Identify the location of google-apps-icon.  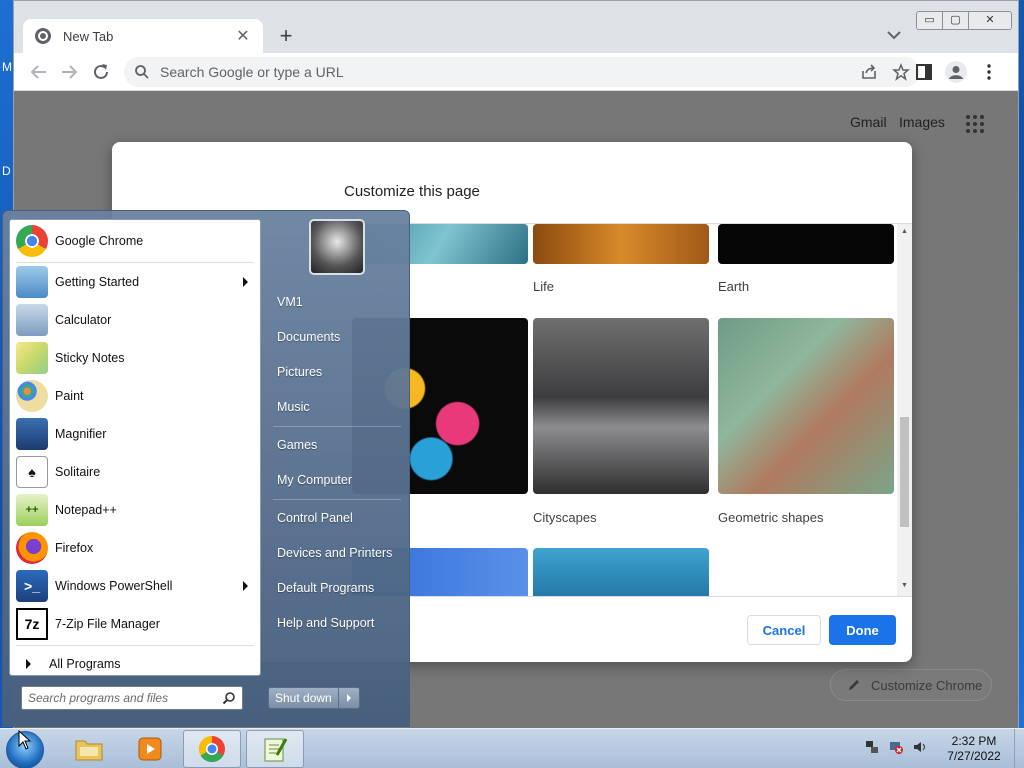
(975, 124).